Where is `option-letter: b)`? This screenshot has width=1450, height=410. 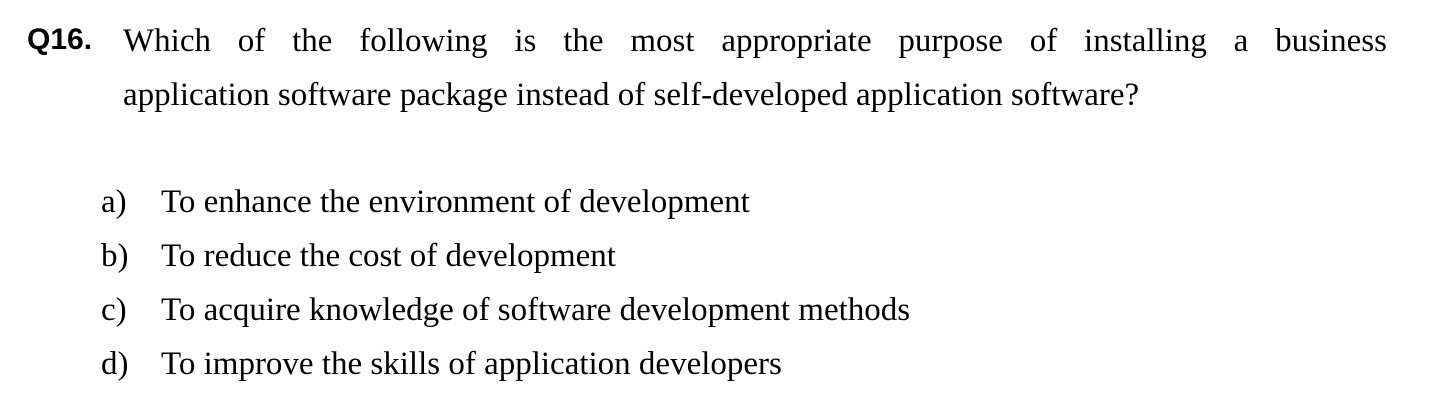 option-letter: b) is located at coordinates (115, 256).